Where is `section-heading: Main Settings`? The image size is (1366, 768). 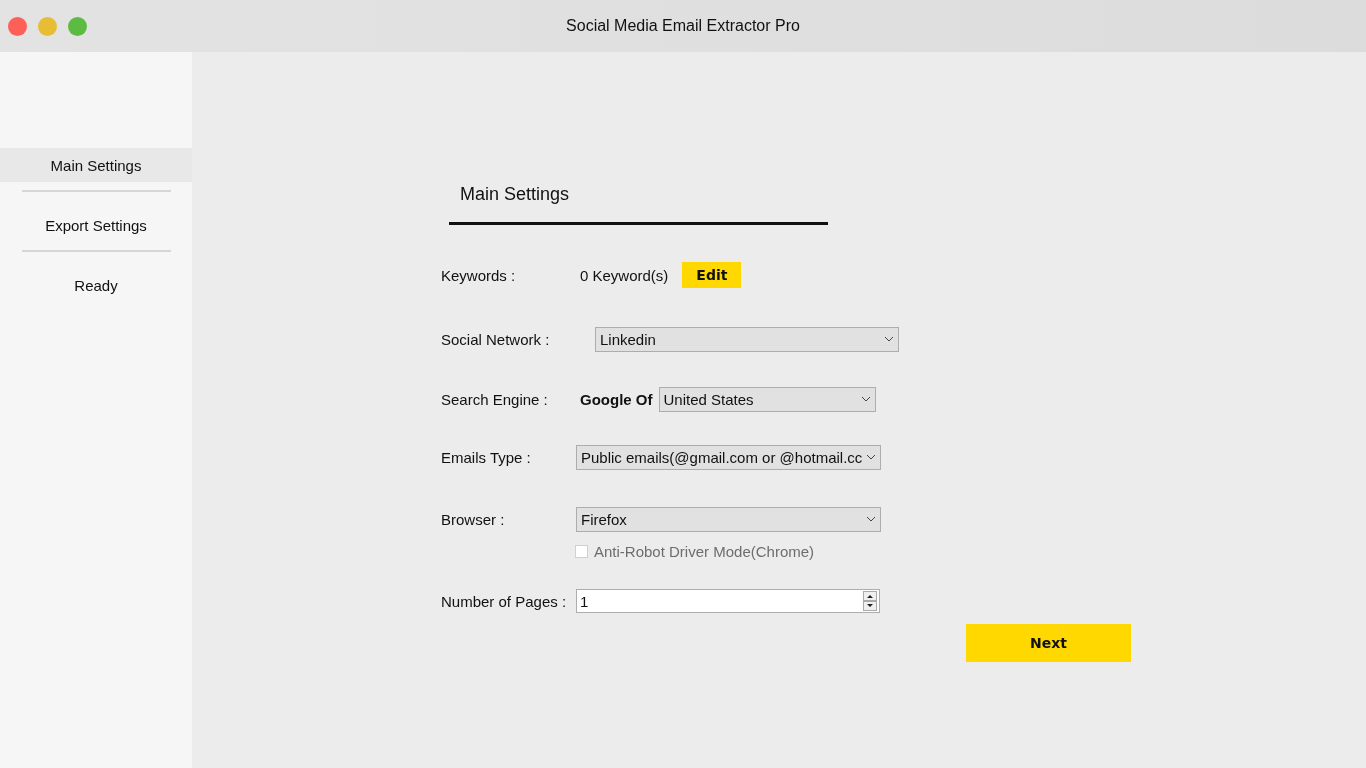
section-heading: Main Settings is located at coordinates (638, 204).